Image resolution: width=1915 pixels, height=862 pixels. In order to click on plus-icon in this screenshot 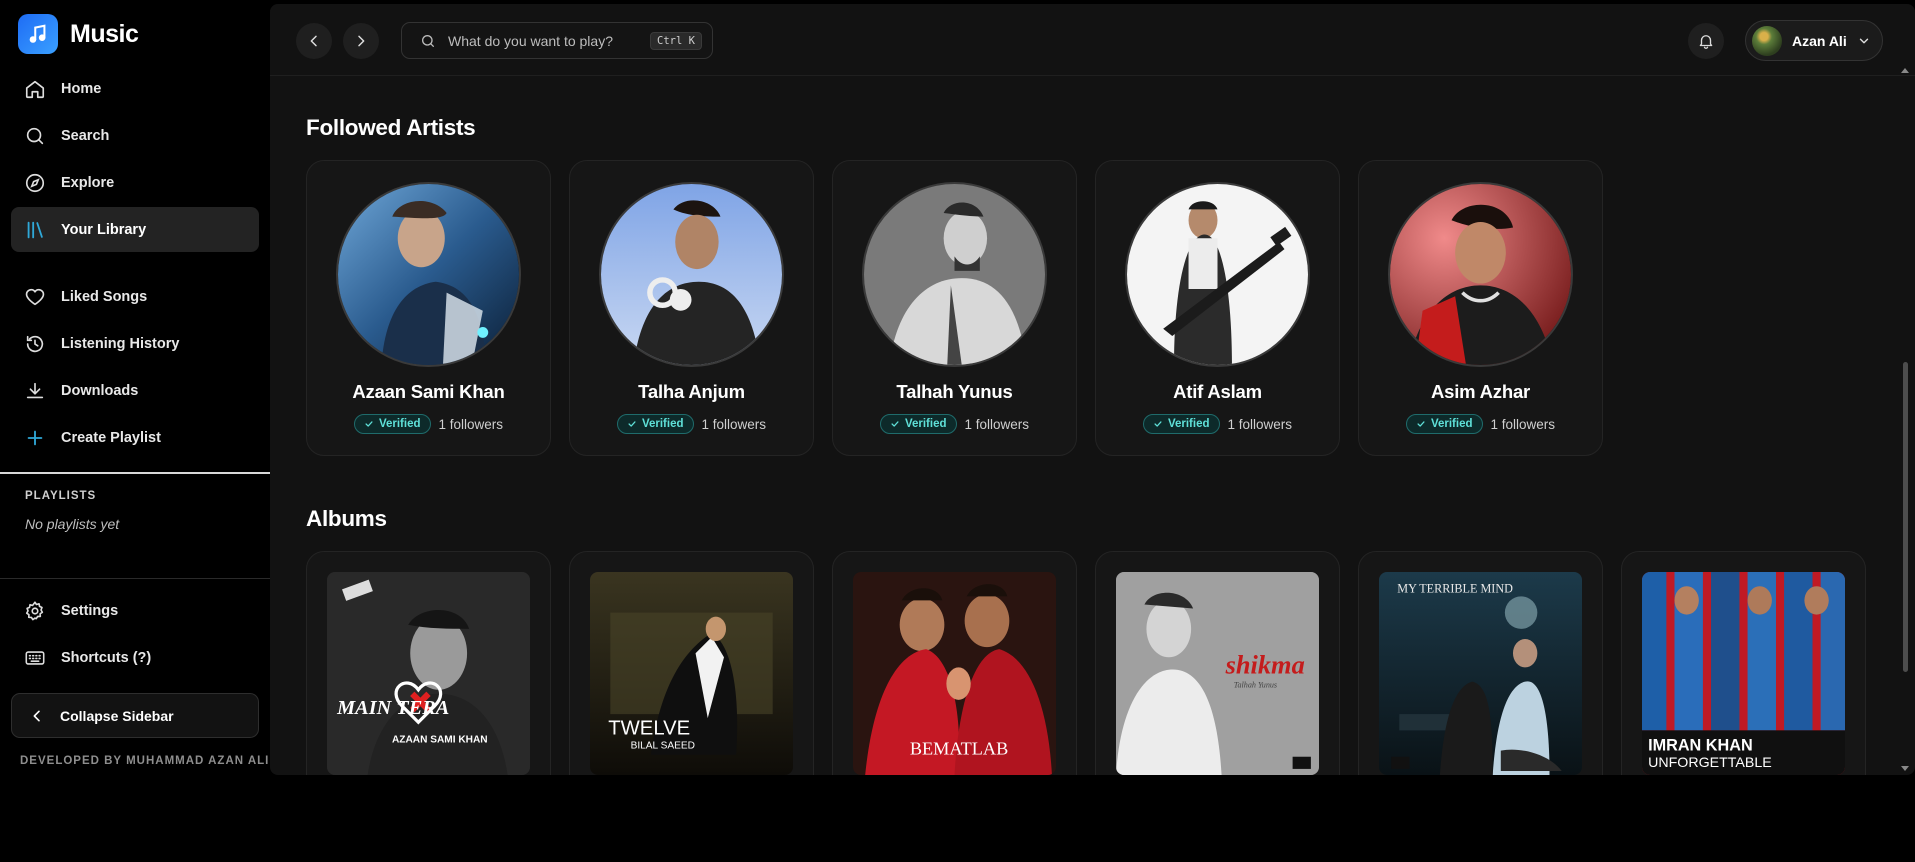, I will do `click(35, 437)`.